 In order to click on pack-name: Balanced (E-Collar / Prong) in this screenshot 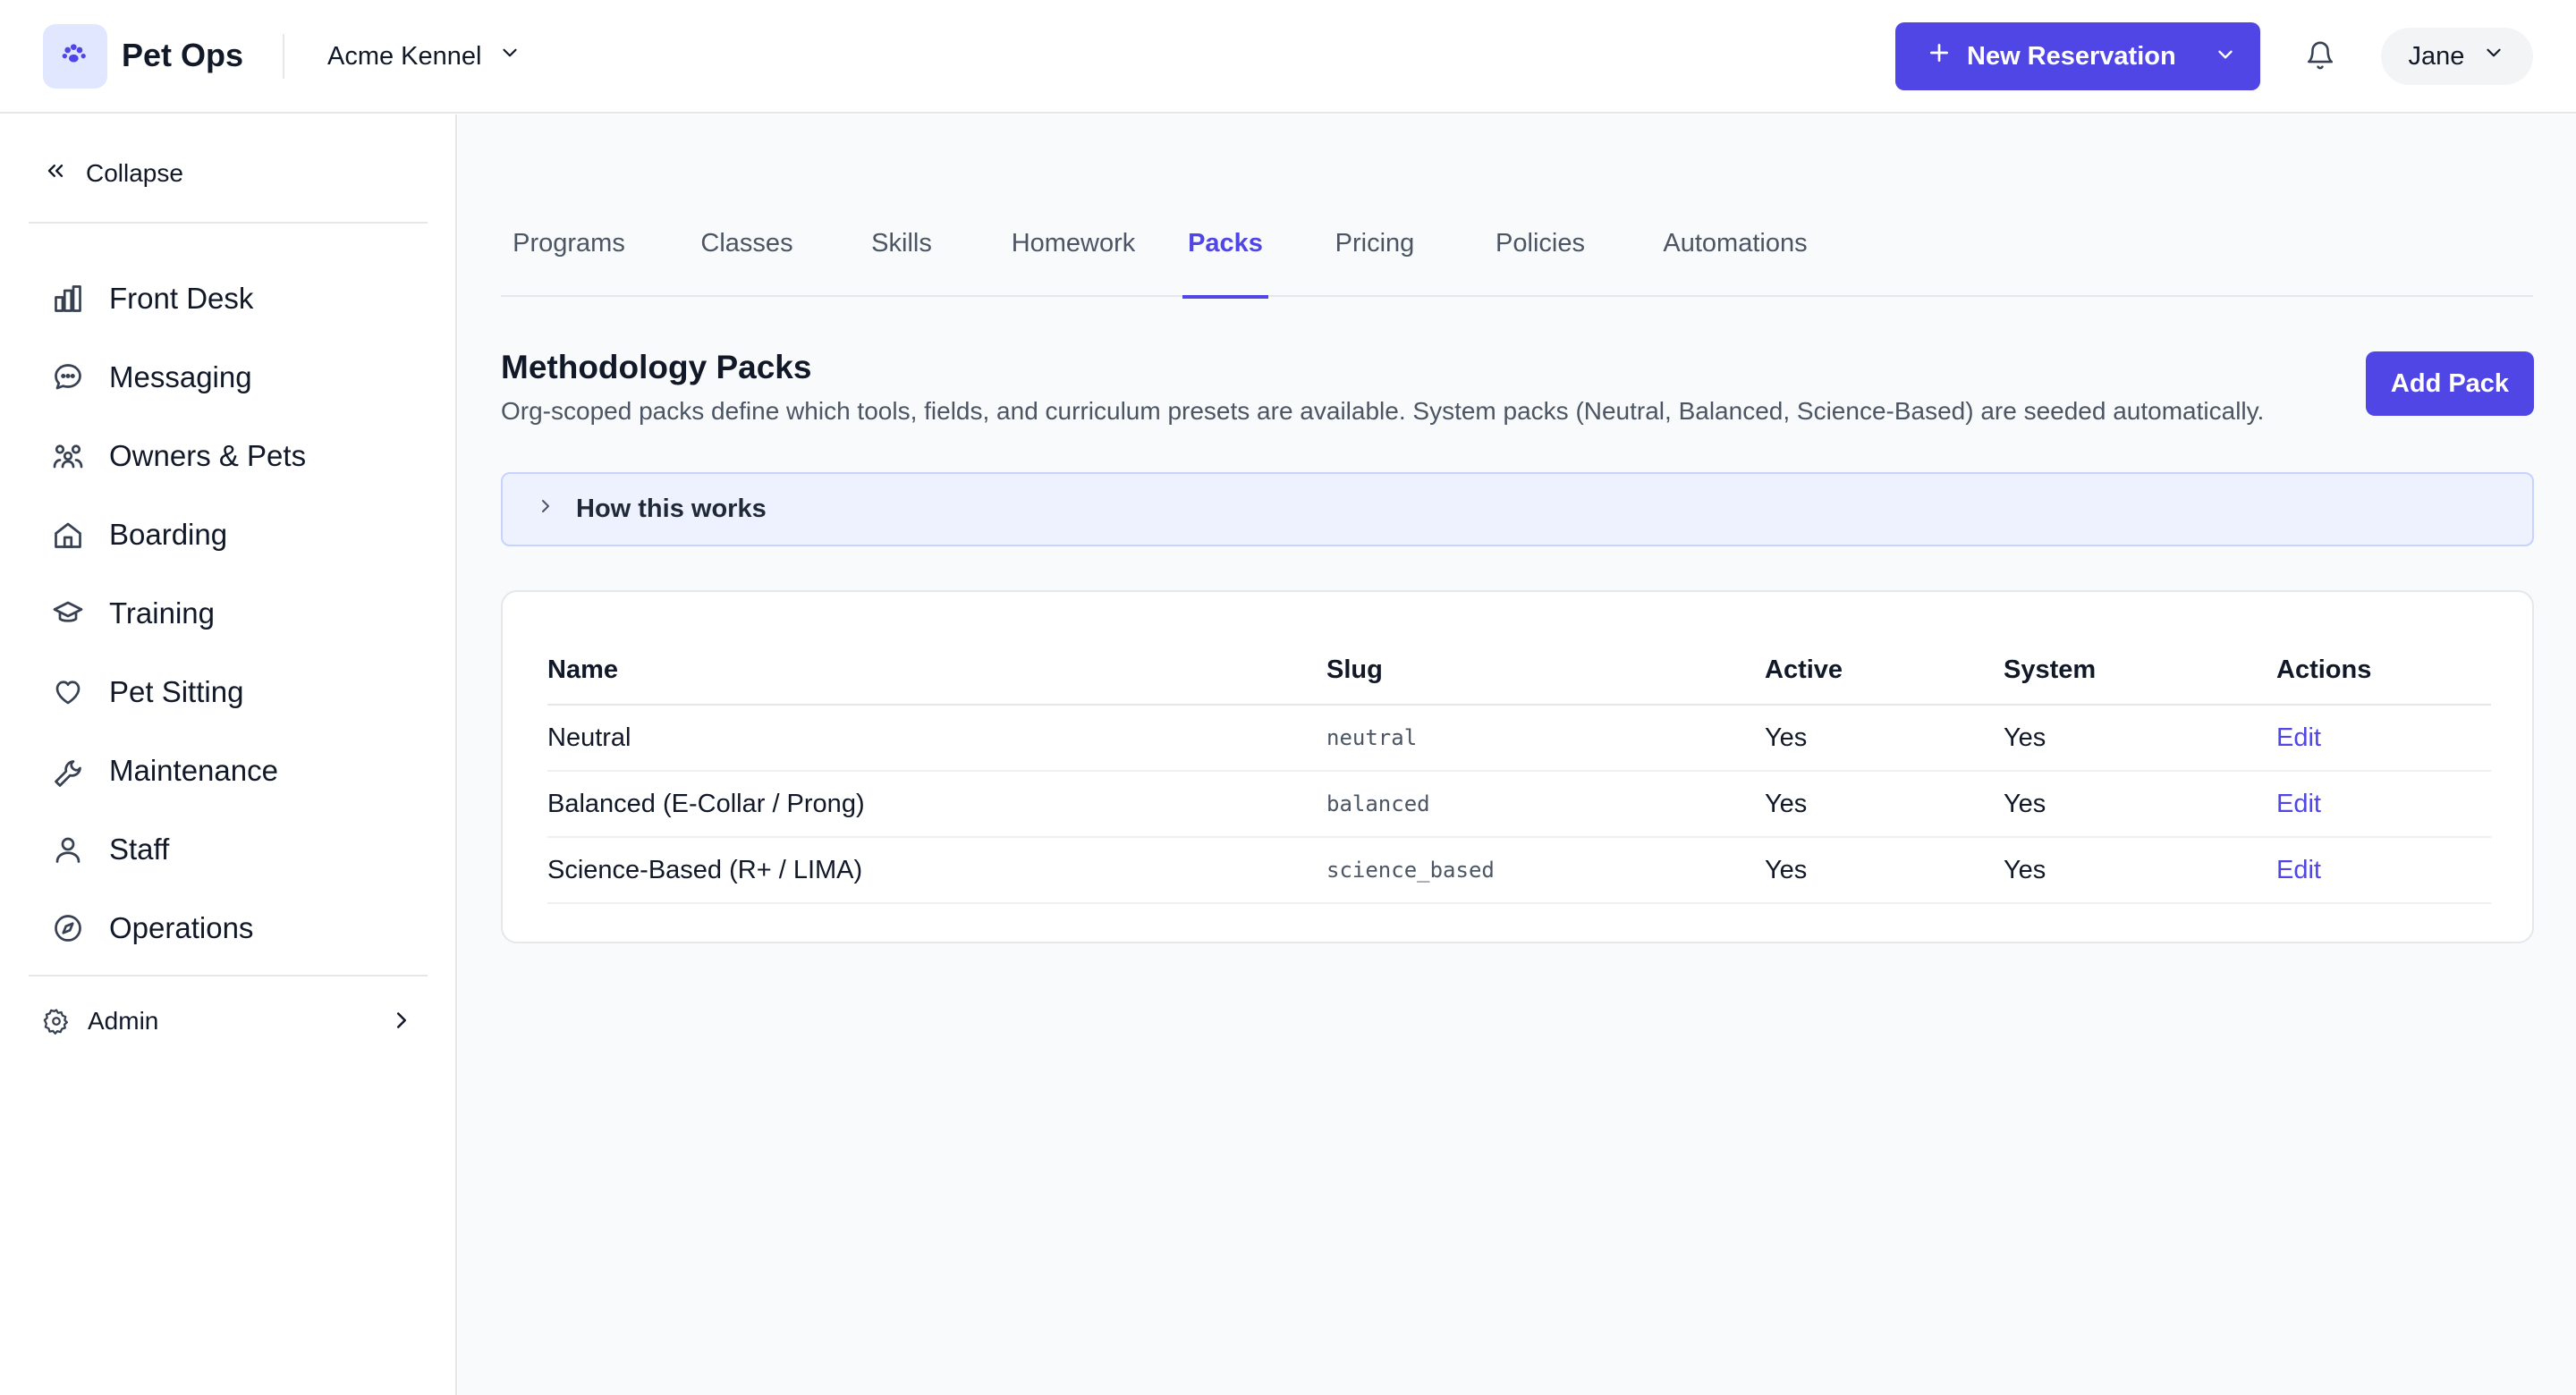, I will do `click(936, 804)`.